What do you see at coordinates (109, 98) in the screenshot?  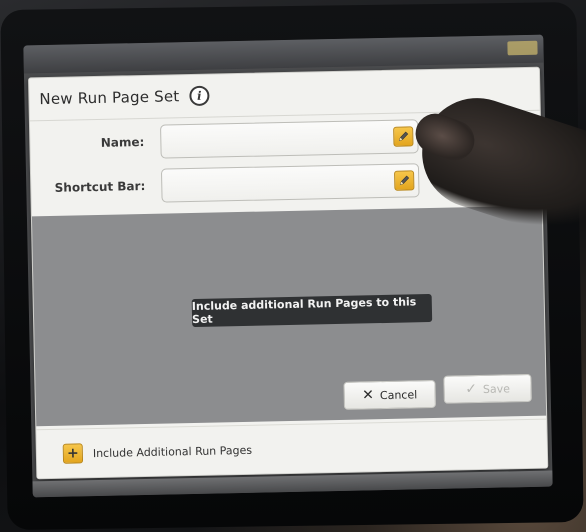 I see `dialog-title: New Run Page Set` at bounding box center [109, 98].